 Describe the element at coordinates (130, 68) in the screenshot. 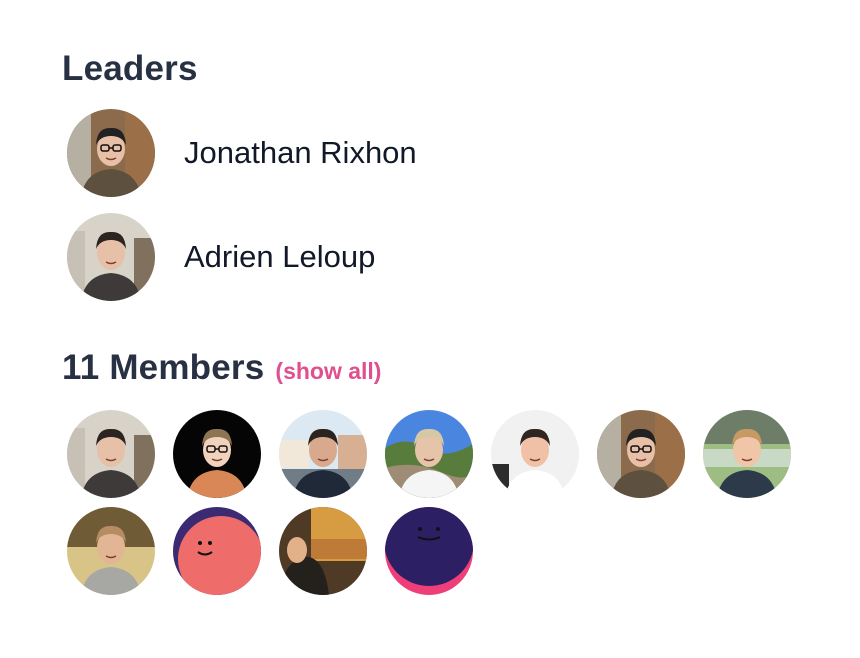

I see `leaders-heading: Leaders` at that location.